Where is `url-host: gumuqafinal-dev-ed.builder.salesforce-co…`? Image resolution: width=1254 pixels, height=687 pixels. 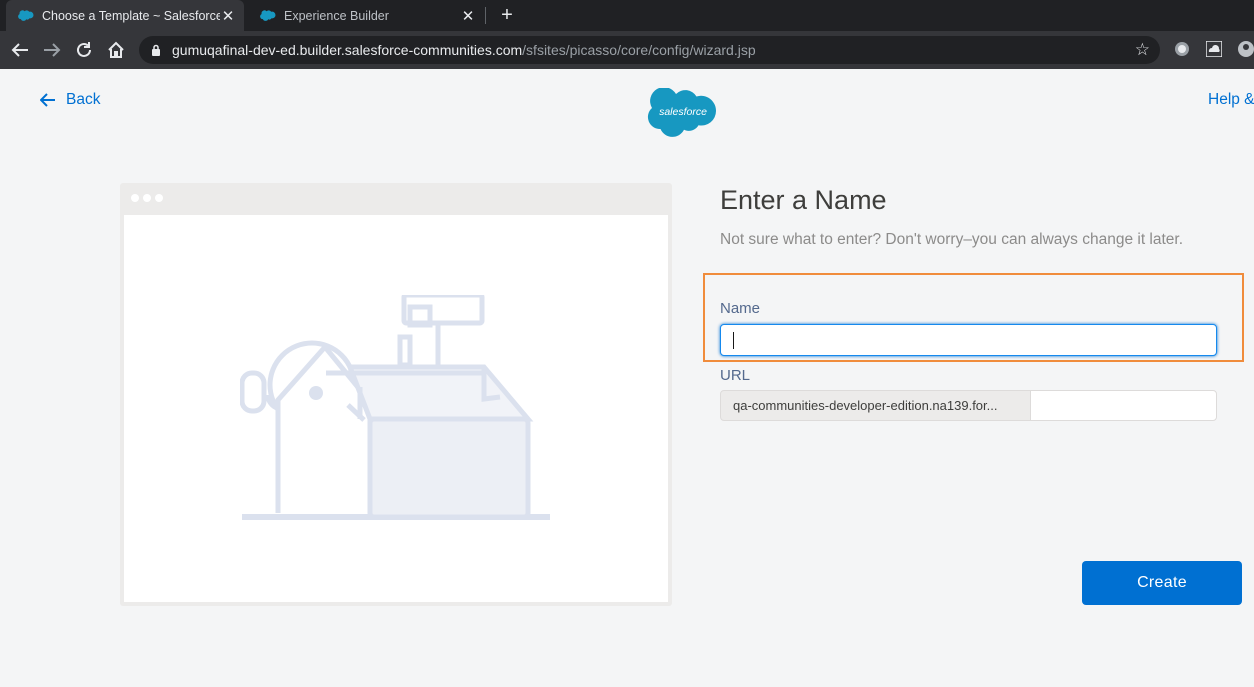 url-host: gumuqafinal-dev-ed.builder.salesforce-co… is located at coordinates (347, 50).